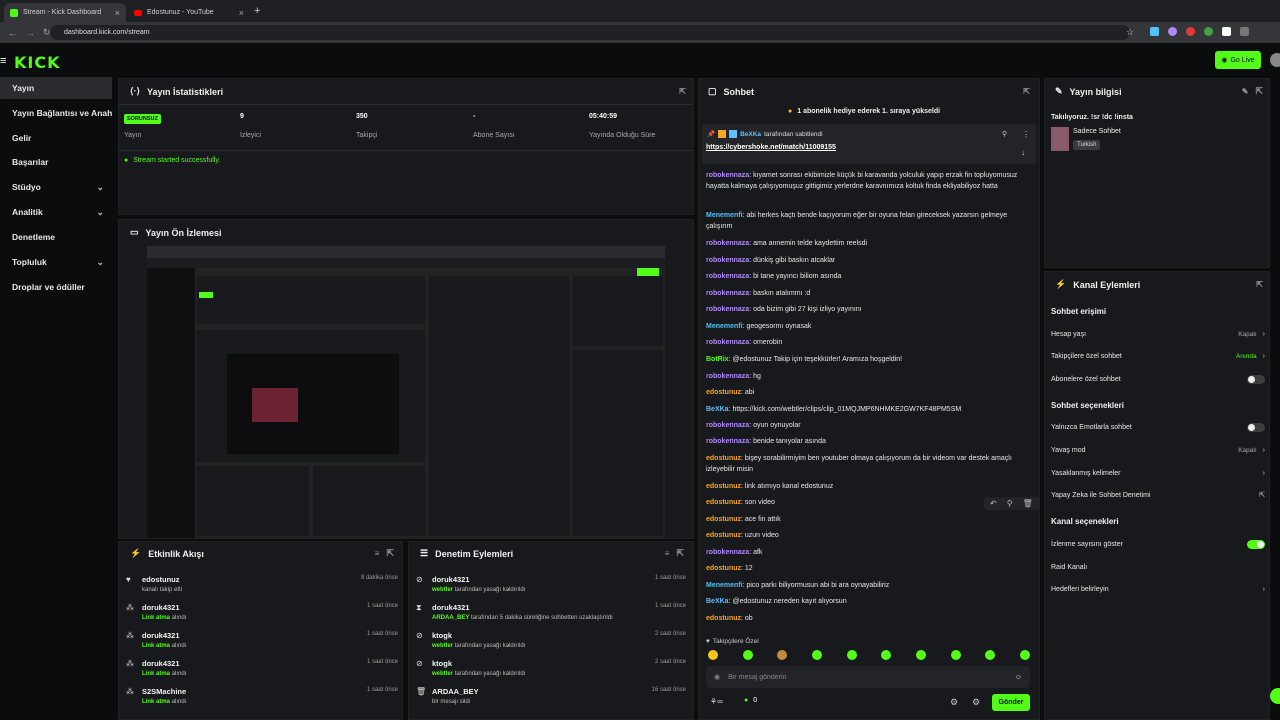 Image resolution: width=1280 pixels, height=720 pixels. Describe the element at coordinates (12, 33) in the screenshot. I see `back-icon: ←` at that location.